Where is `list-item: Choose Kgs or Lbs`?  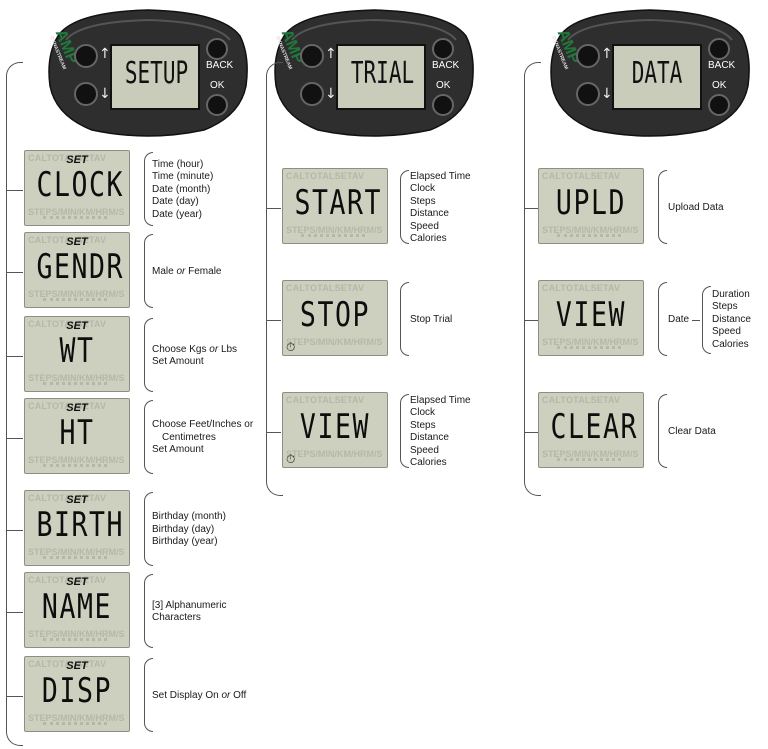
list-item: Choose Kgs or Lbs is located at coordinates (195, 349).